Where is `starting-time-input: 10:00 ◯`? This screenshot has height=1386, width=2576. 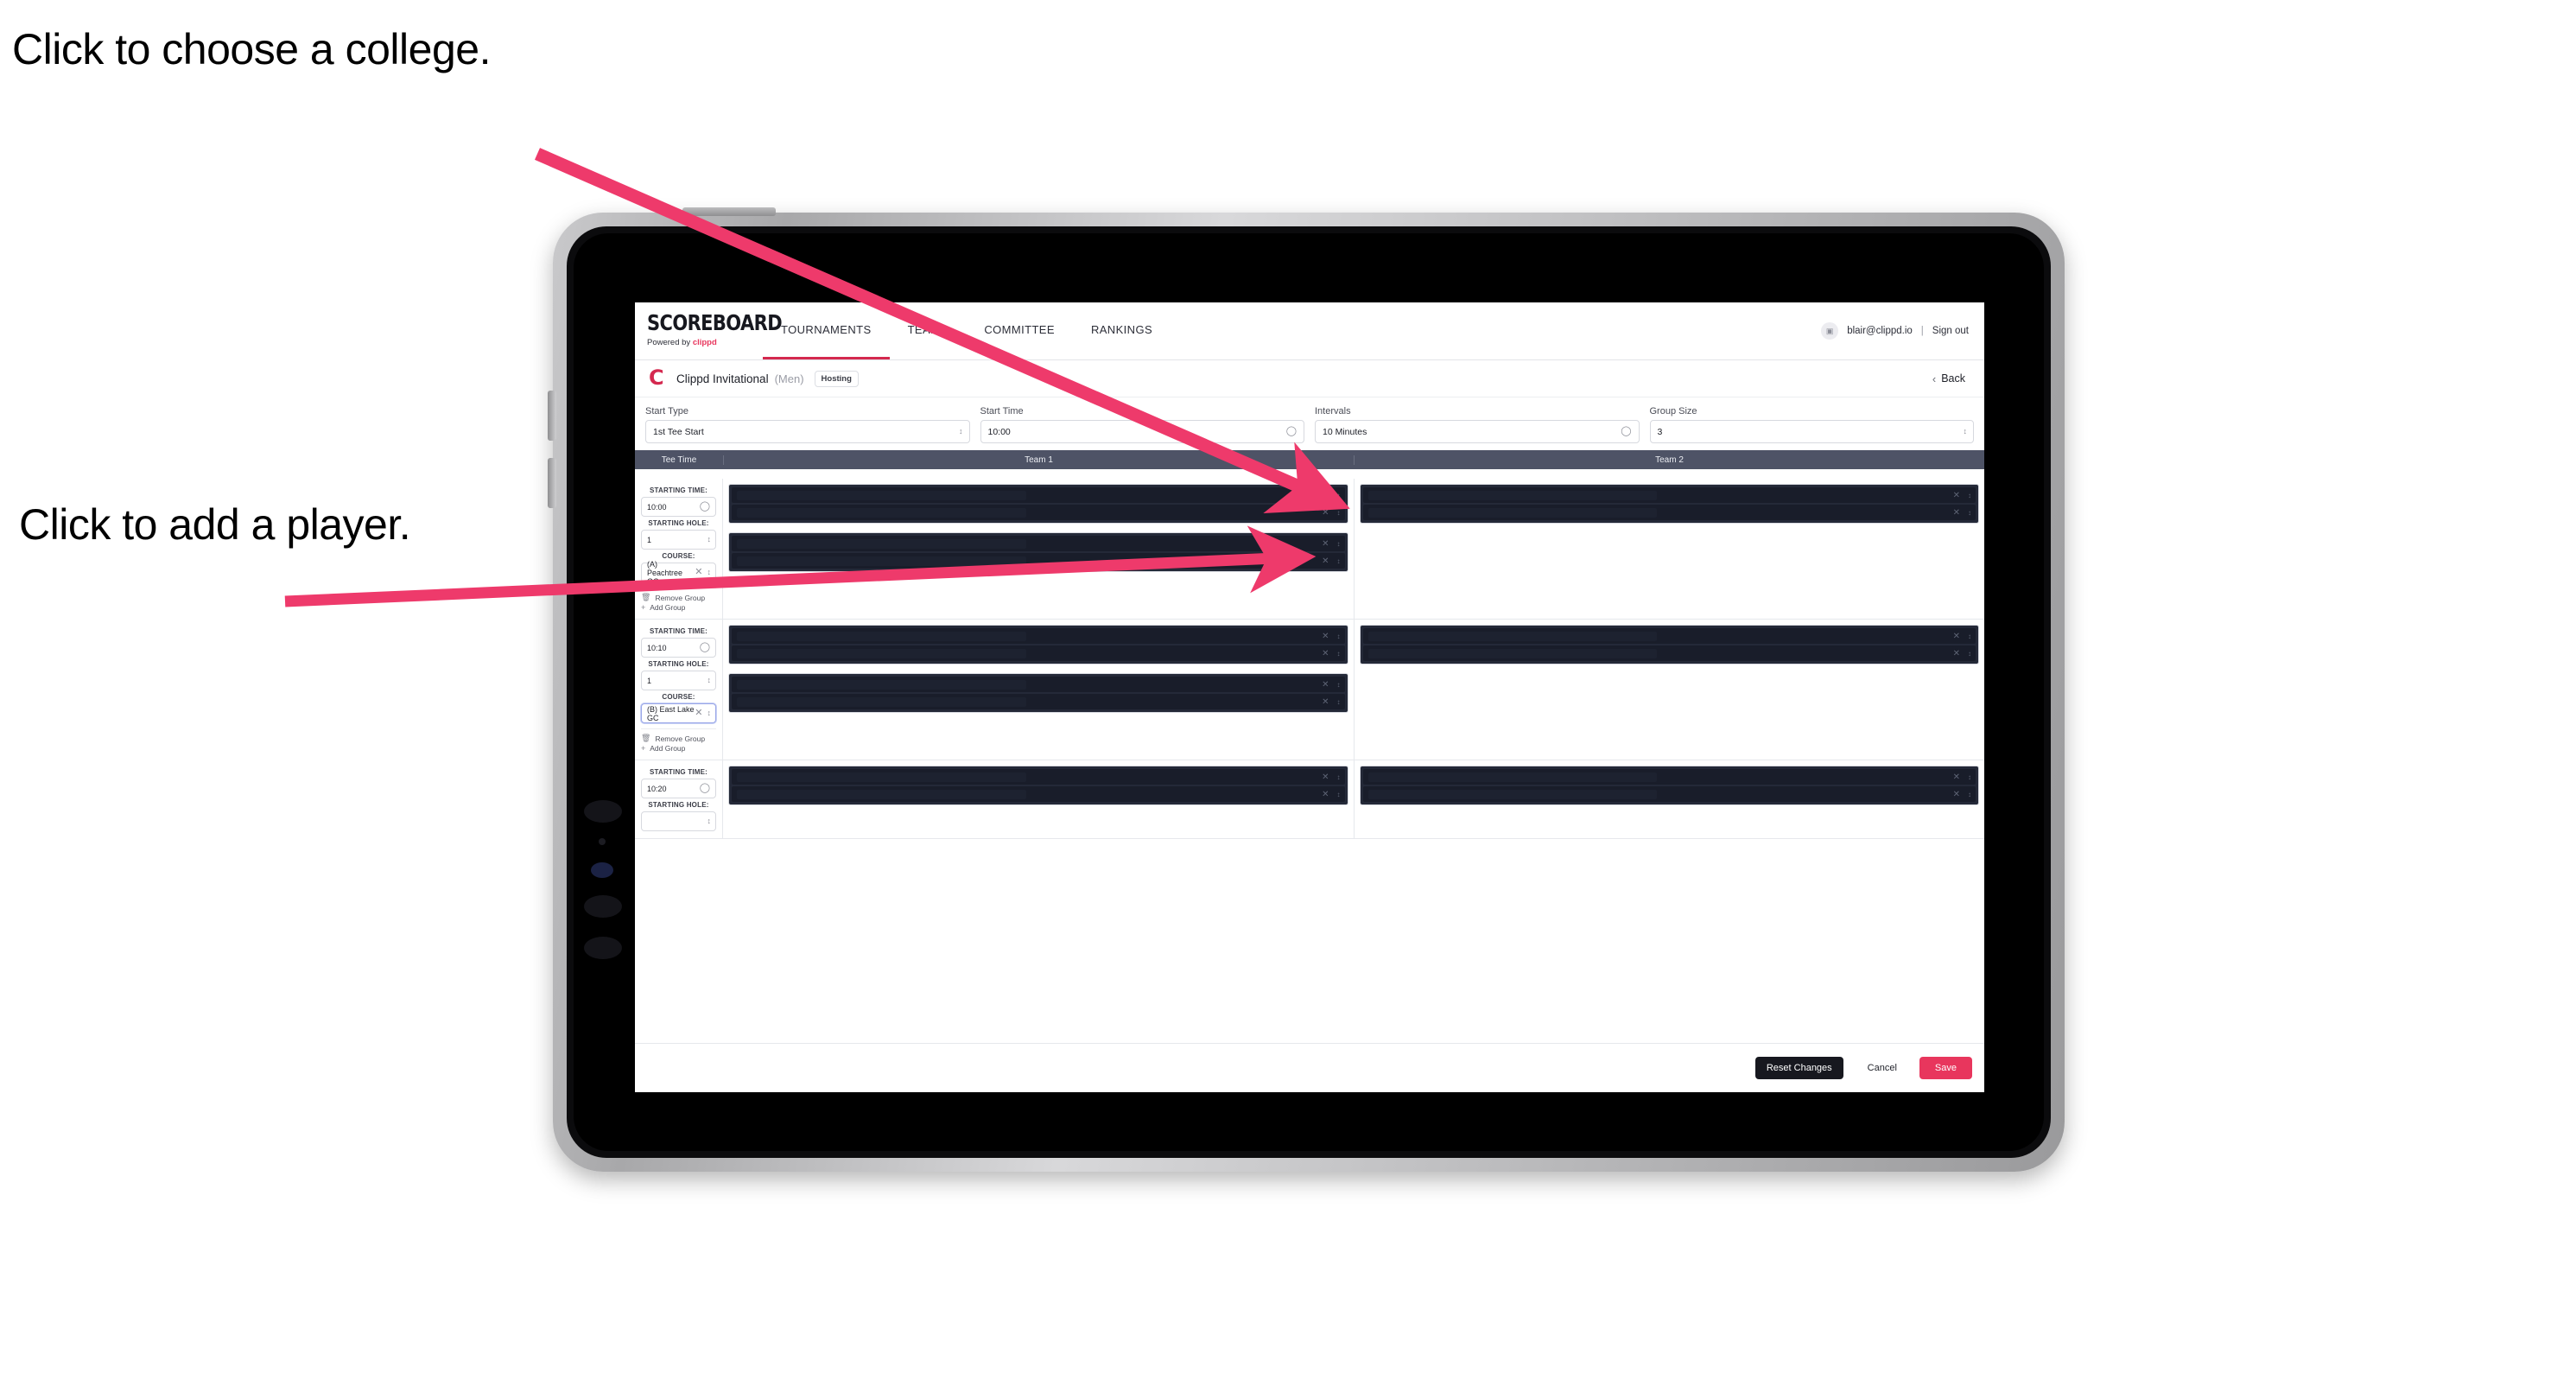 starting-time-input: 10:00 ◯ is located at coordinates (678, 507).